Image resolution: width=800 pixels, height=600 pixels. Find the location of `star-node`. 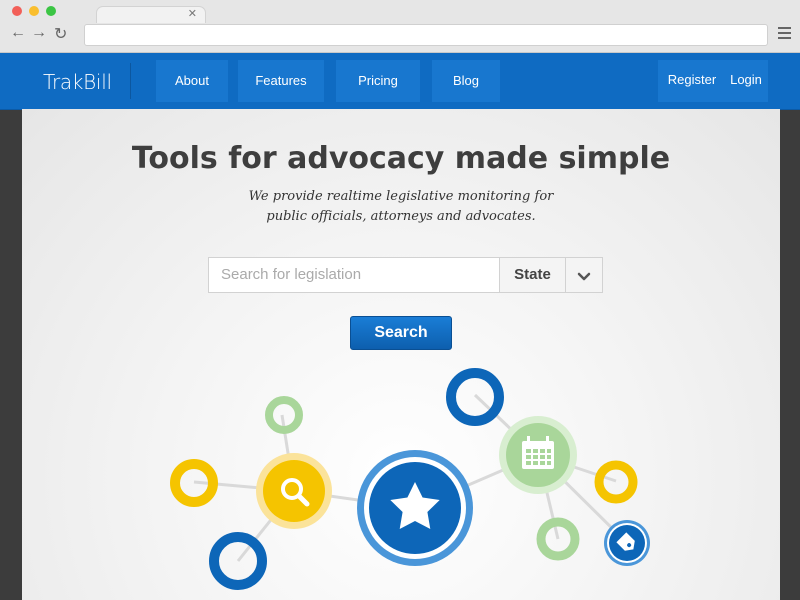

star-node is located at coordinates (415, 508).